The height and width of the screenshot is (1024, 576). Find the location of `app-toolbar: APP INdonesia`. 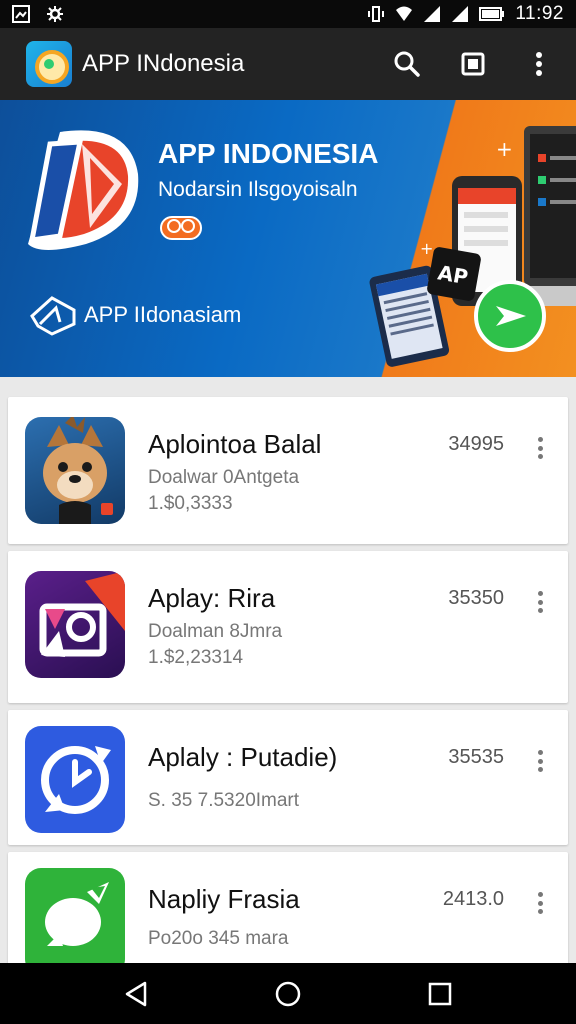

app-toolbar: APP INdonesia is located at coordinates (288, 64).